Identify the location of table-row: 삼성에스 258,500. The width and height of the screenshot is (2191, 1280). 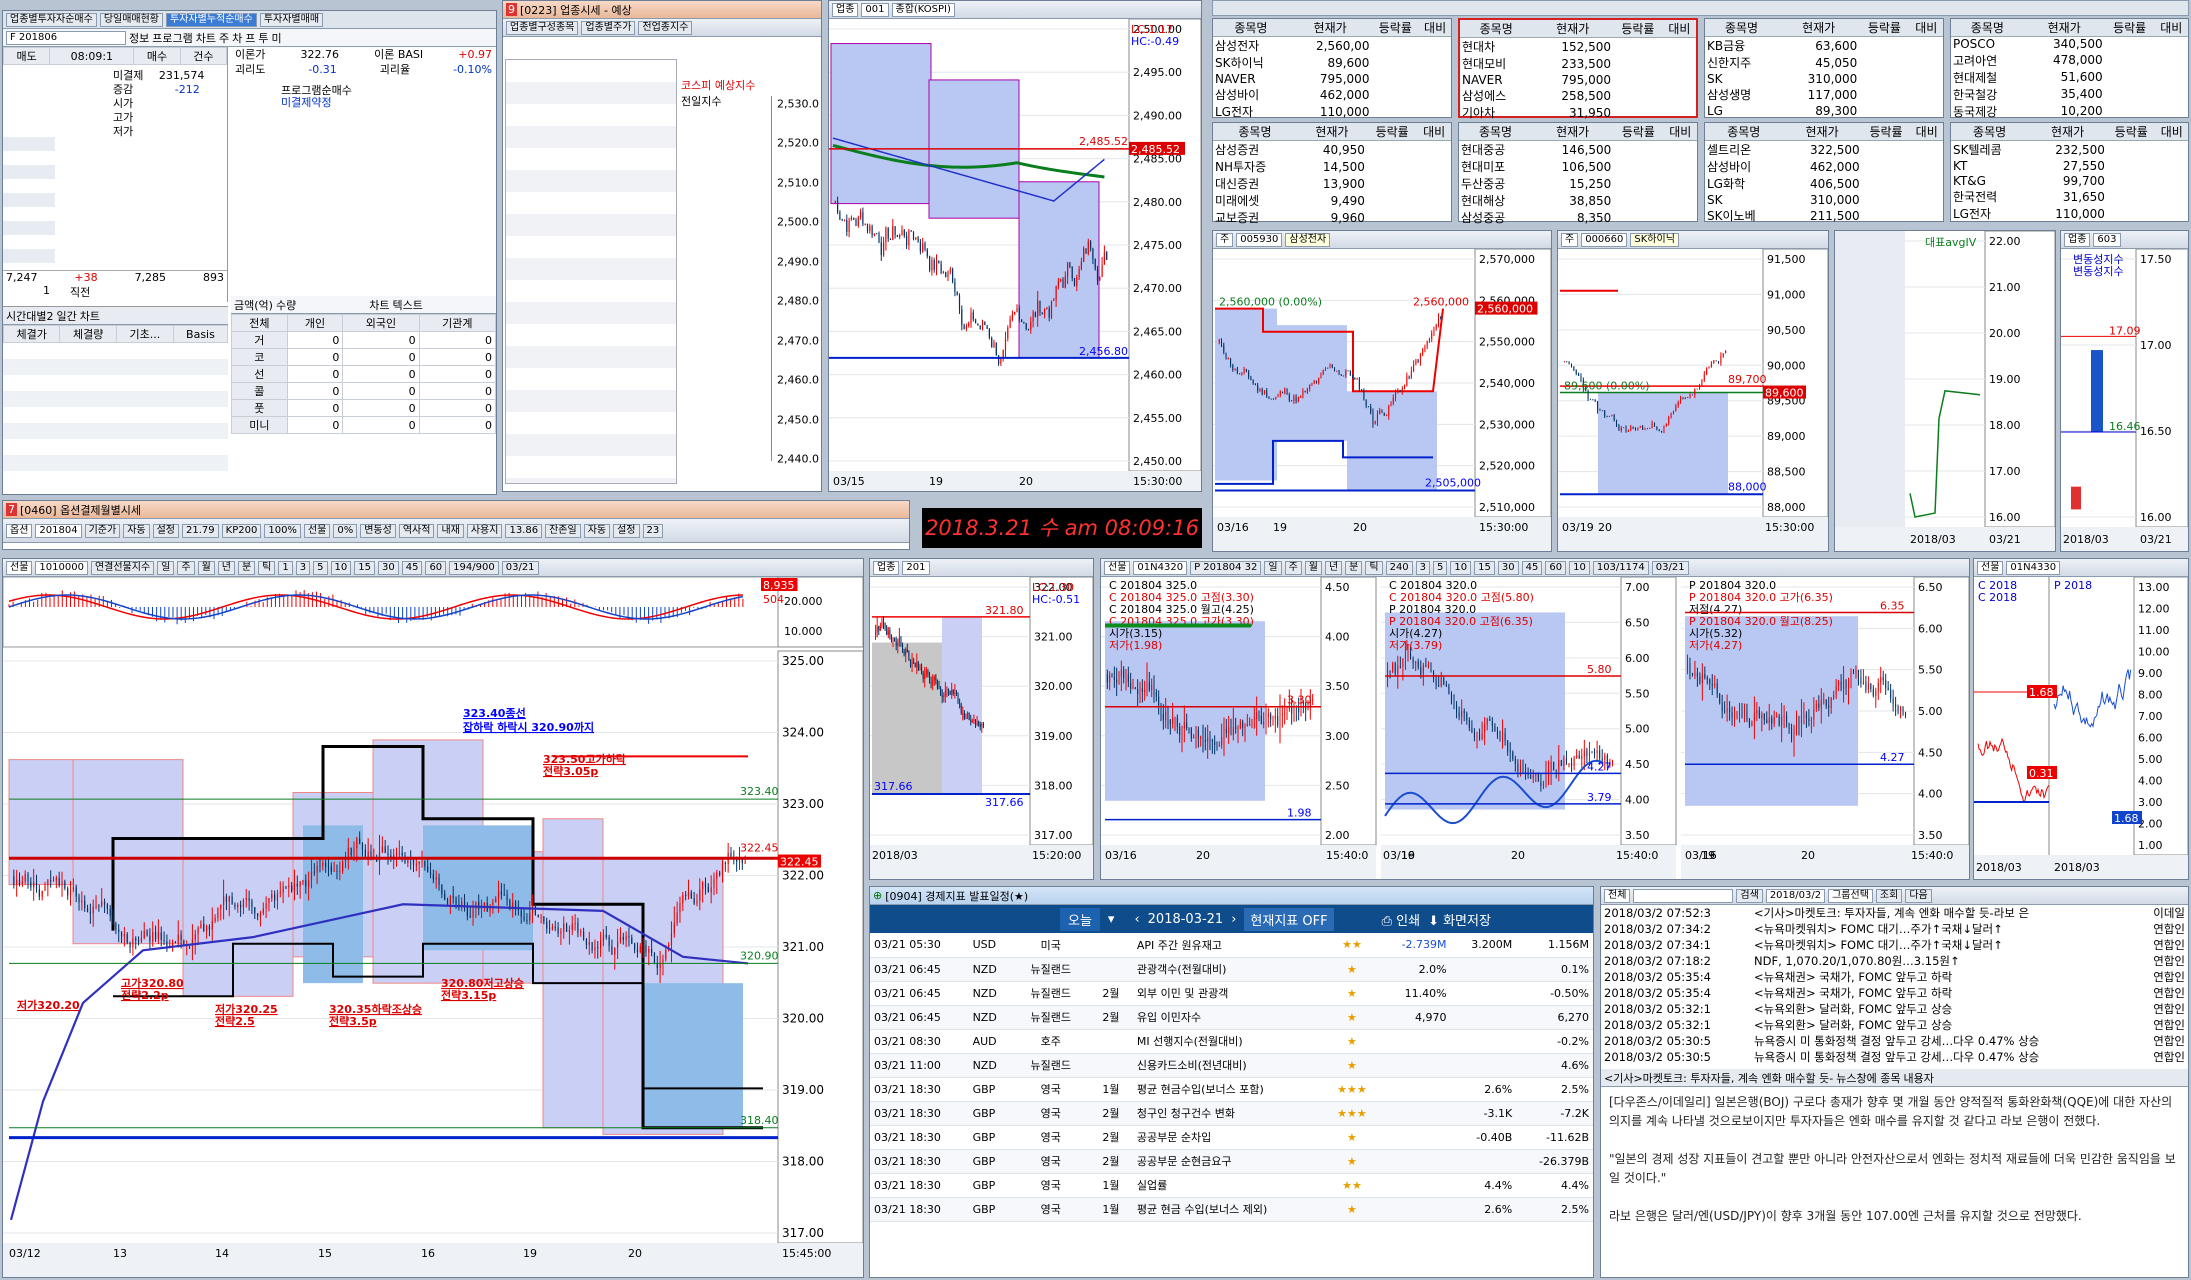
(1578, 95).